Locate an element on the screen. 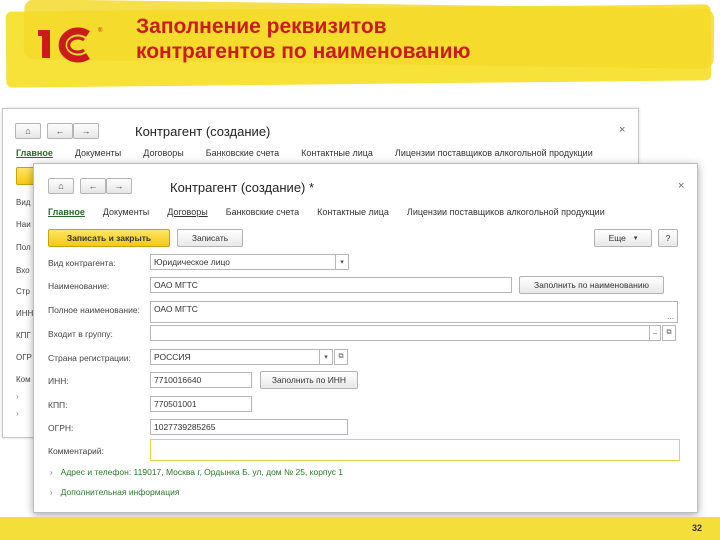 This screenshot has height=540, width=720. chevron-down-icon: ▾ is located at coordinates (635, 238).